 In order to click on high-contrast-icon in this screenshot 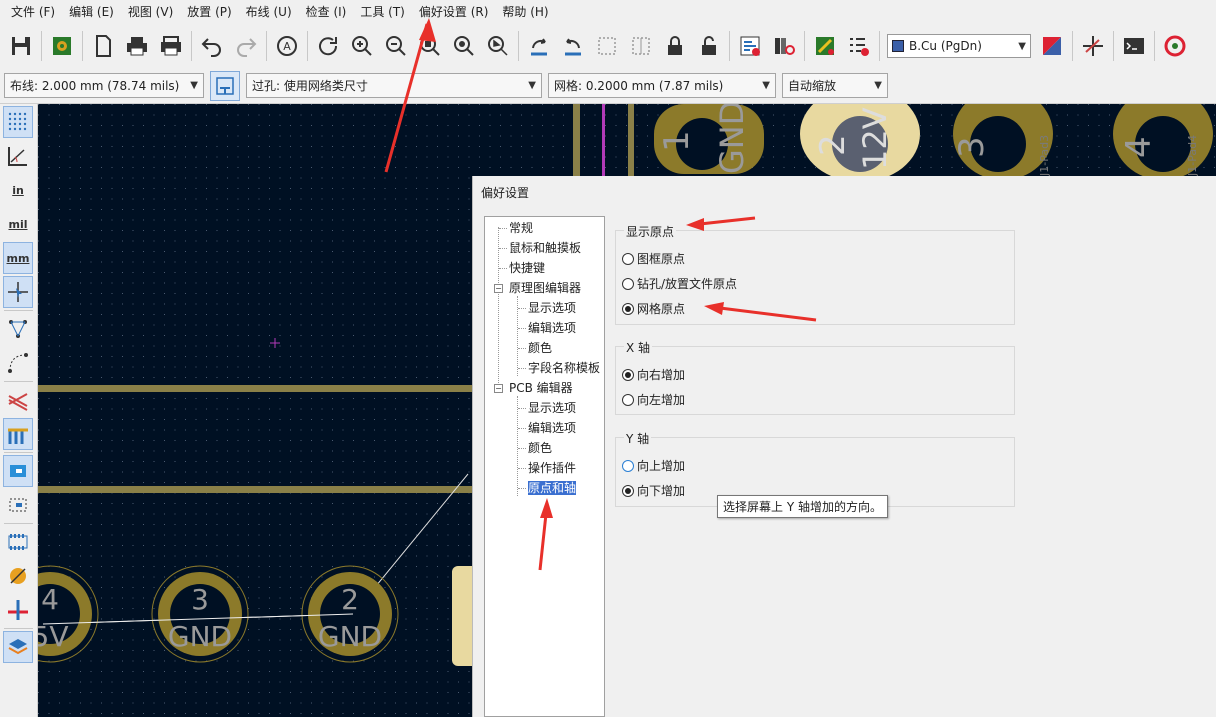, I will do `click(18, 400)`.